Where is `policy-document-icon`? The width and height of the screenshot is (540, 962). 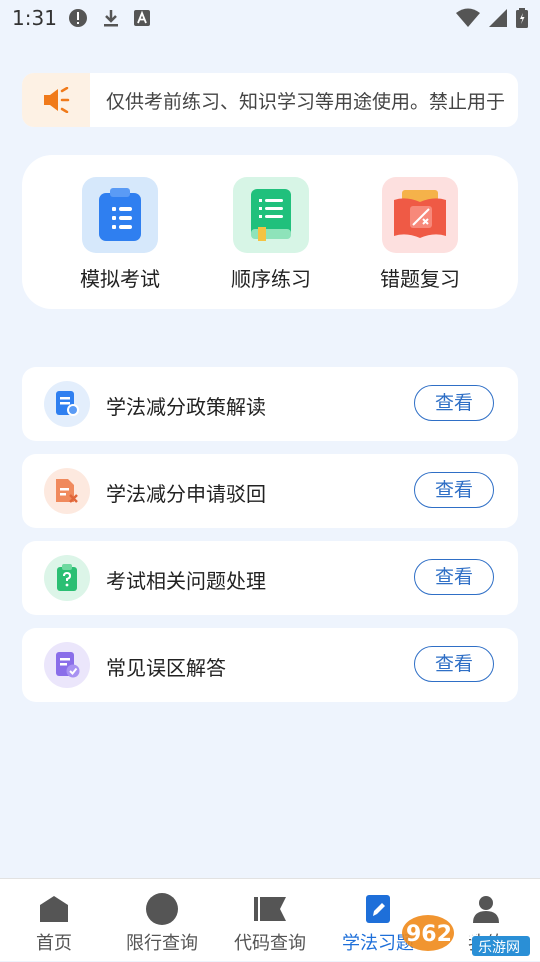 policy-document-icon is located at coordinates (67, 403).